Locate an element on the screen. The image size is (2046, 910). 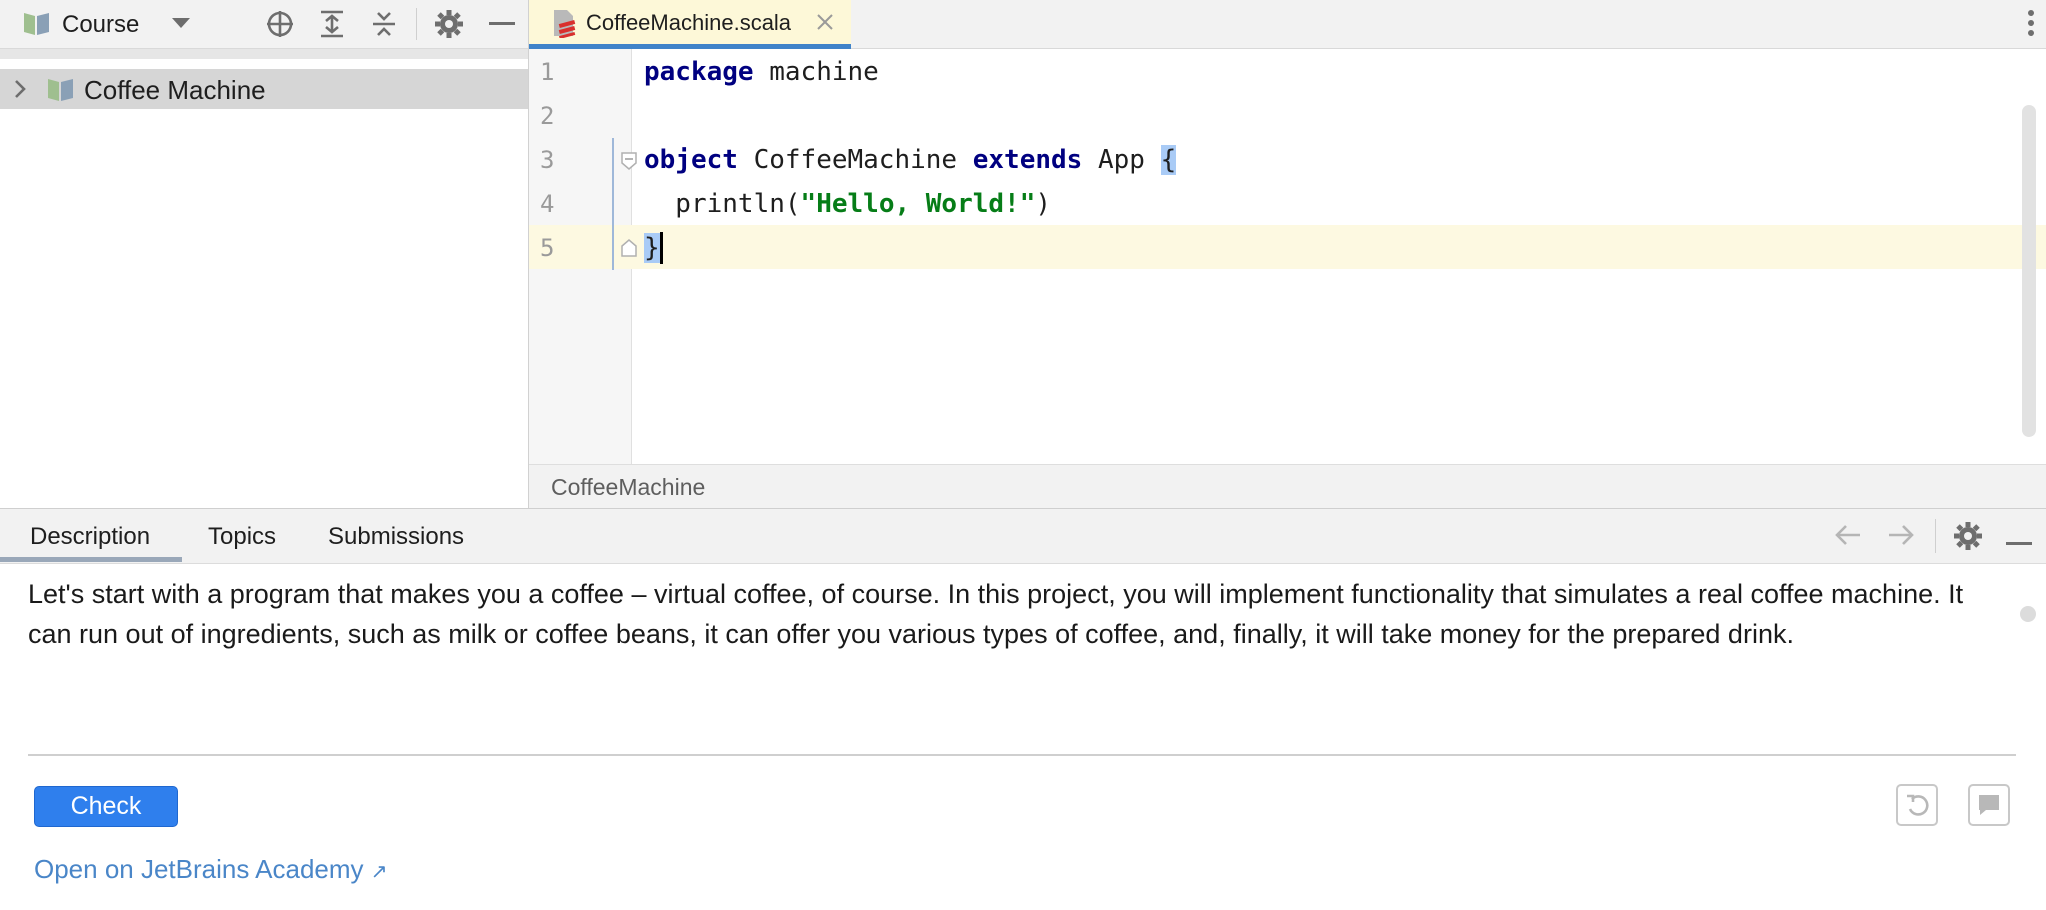
more-options-icon is located at coordinates (2031, 25).